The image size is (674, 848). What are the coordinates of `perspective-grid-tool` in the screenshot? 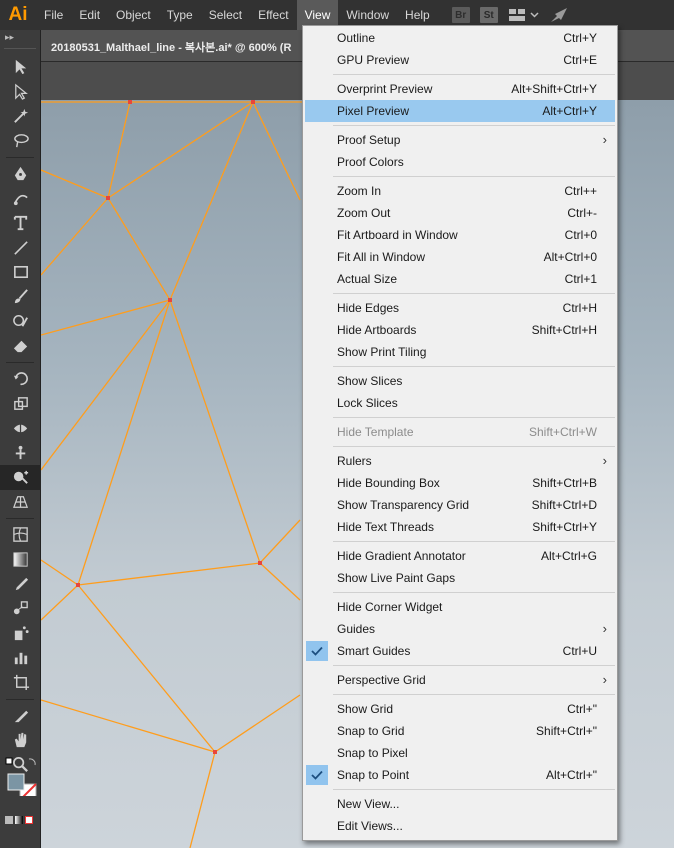 It's located at (20, 502).